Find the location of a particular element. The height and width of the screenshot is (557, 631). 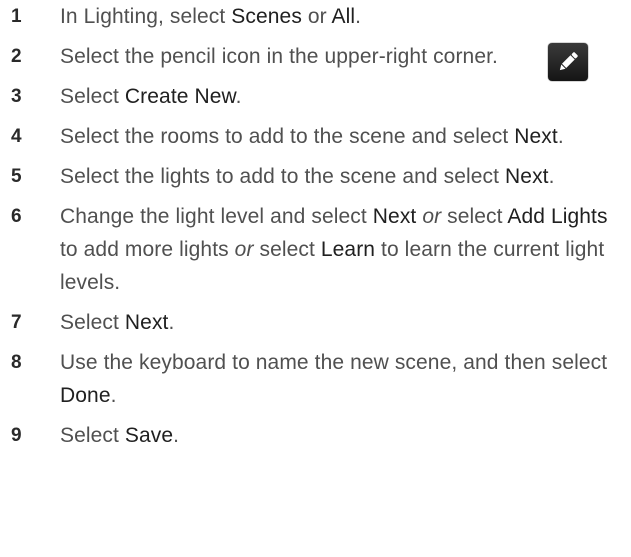

step-number: 9 is located at coordinates (16, 435).